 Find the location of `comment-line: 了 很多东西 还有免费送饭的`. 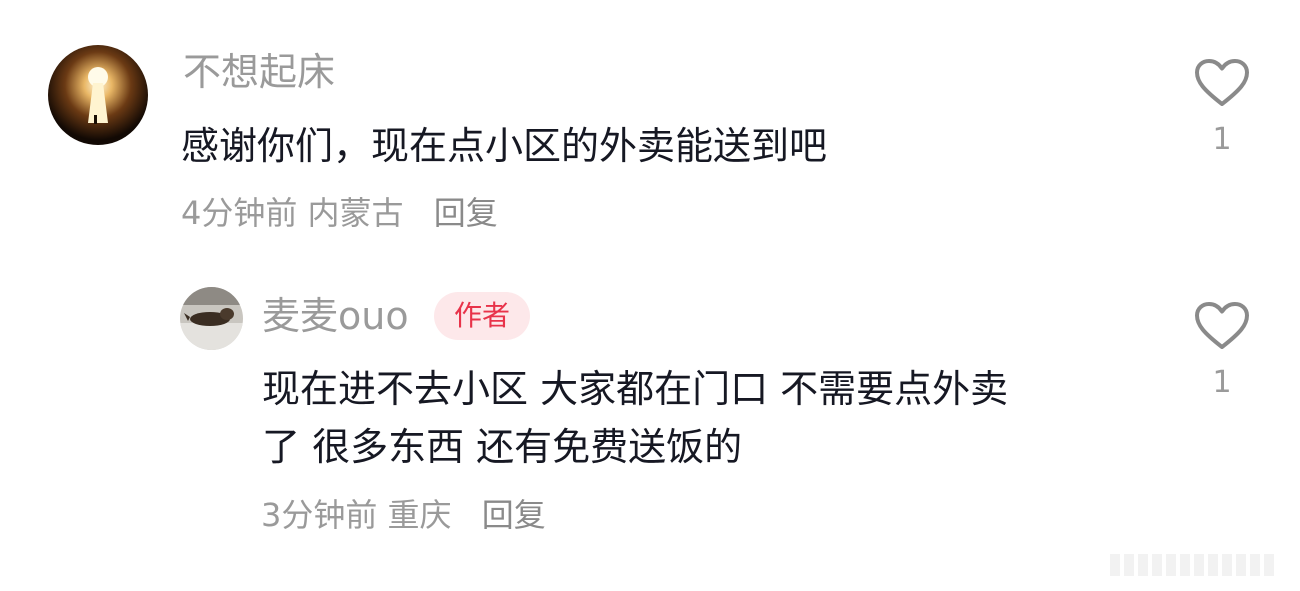

comment-line: 了 很多东西 还有免费送饭的 is located at coordinates (502, 447).